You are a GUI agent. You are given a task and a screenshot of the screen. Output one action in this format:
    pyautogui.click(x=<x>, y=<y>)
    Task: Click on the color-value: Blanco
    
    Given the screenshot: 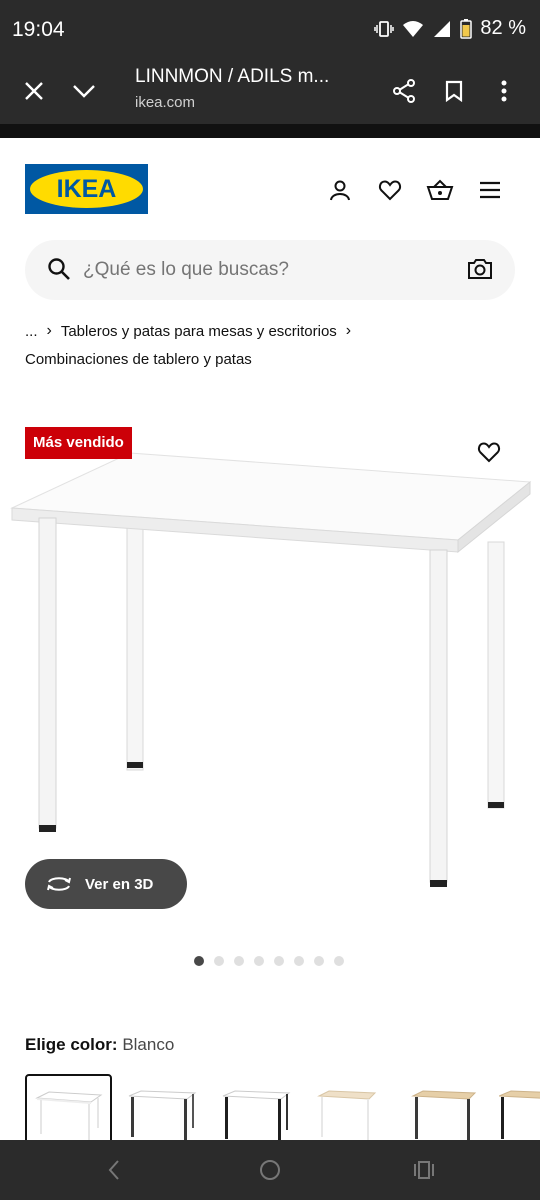 What is the action you would take?
    pyautogui.click(x=148, y=1044)
    